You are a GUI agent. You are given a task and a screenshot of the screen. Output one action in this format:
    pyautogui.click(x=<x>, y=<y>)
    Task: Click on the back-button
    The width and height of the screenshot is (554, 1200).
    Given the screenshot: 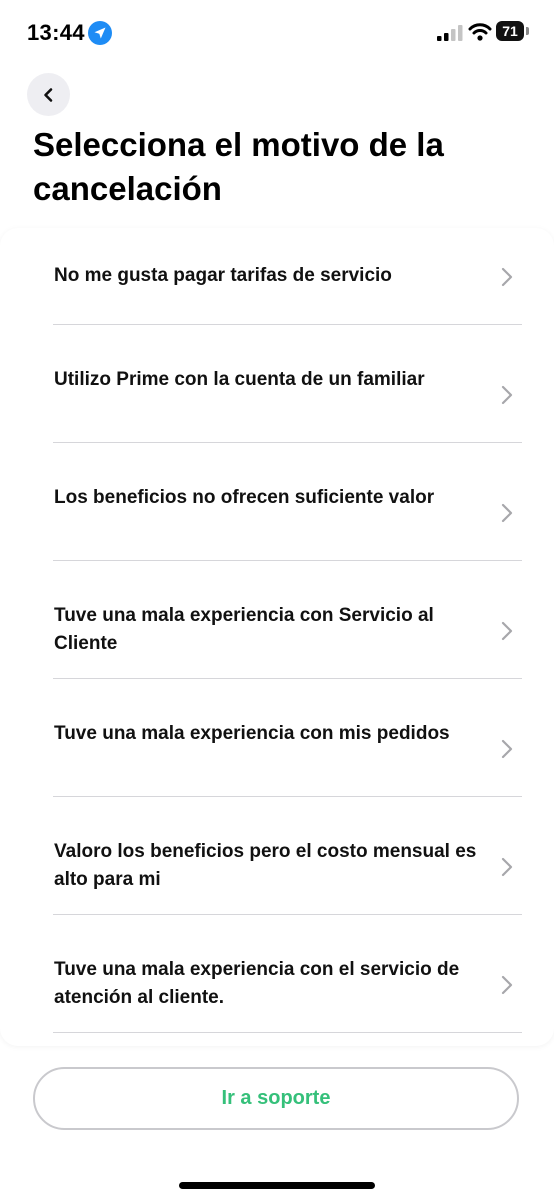 What is the action you would take?
    pyautogui.click(x=48, y=94)
    